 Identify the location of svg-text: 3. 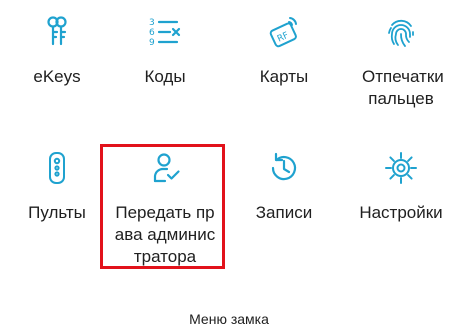
(152, 23).